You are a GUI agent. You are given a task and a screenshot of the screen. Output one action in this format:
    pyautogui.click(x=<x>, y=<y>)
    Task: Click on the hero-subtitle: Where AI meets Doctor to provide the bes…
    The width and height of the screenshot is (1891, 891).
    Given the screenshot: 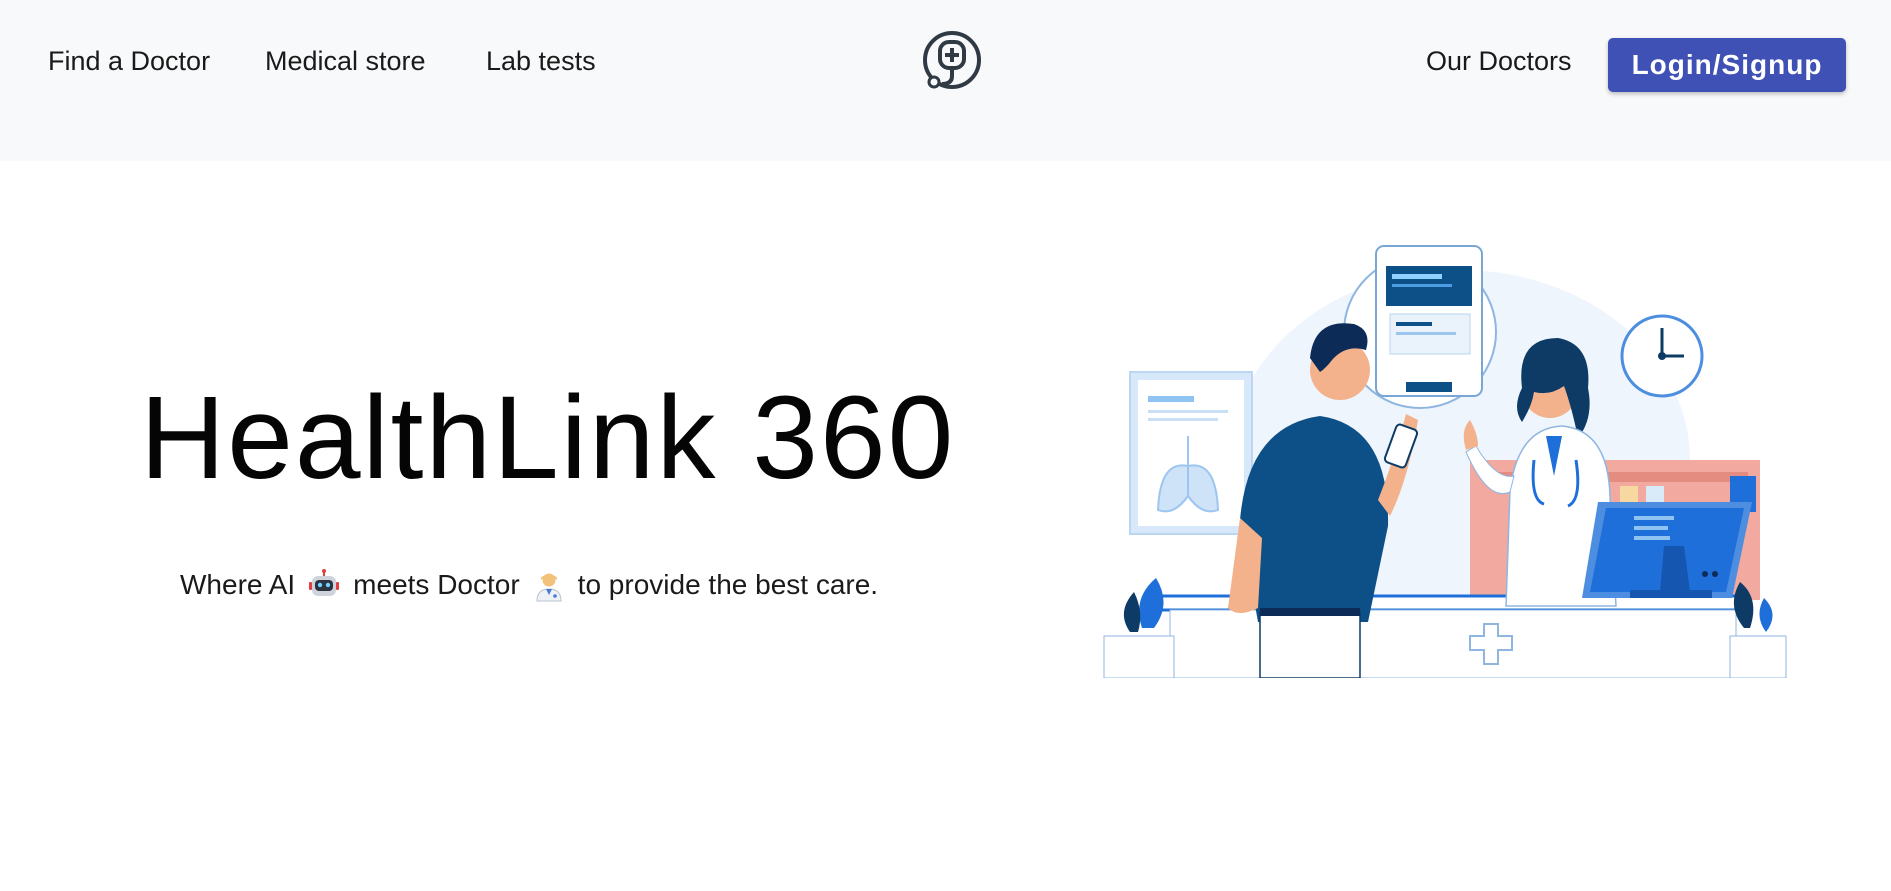 What is the action you would take?
    pyautogui.click(x=529, y=585)
    